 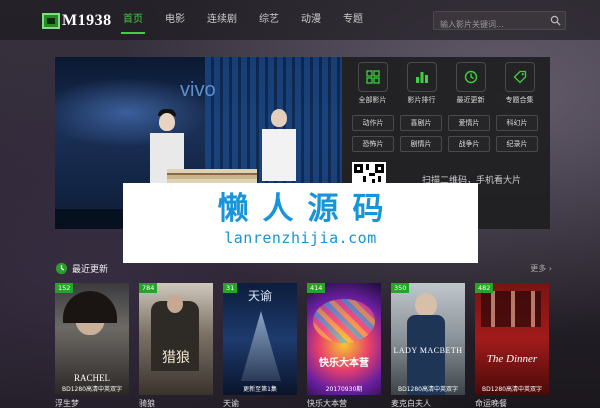 What do you see at coordinates (421, 100) in the screenshot?
I see `quick-link-label: 影片排行` at bounding box center [421, 100].